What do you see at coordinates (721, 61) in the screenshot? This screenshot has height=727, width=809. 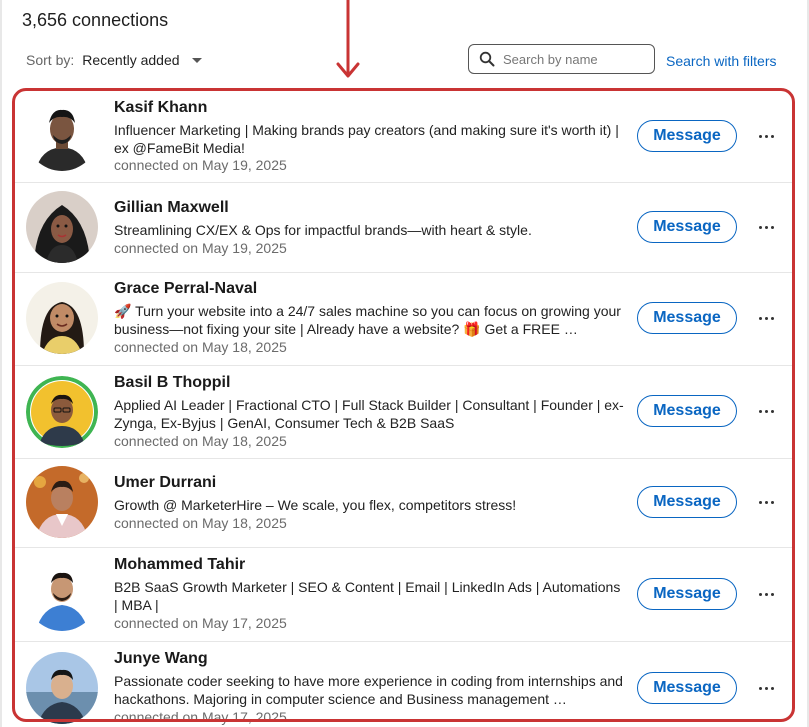 I see `search-with-filters-link: Search with filters` at bounding box center [721, 61].